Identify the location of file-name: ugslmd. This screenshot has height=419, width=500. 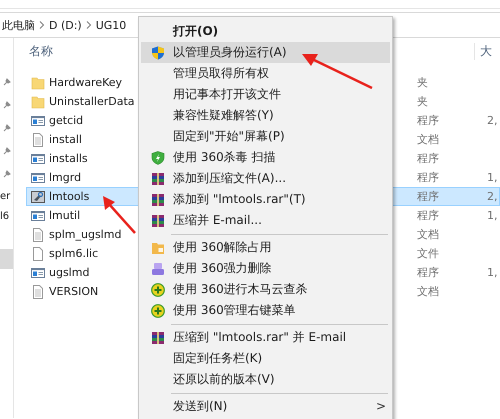
(69, 272).